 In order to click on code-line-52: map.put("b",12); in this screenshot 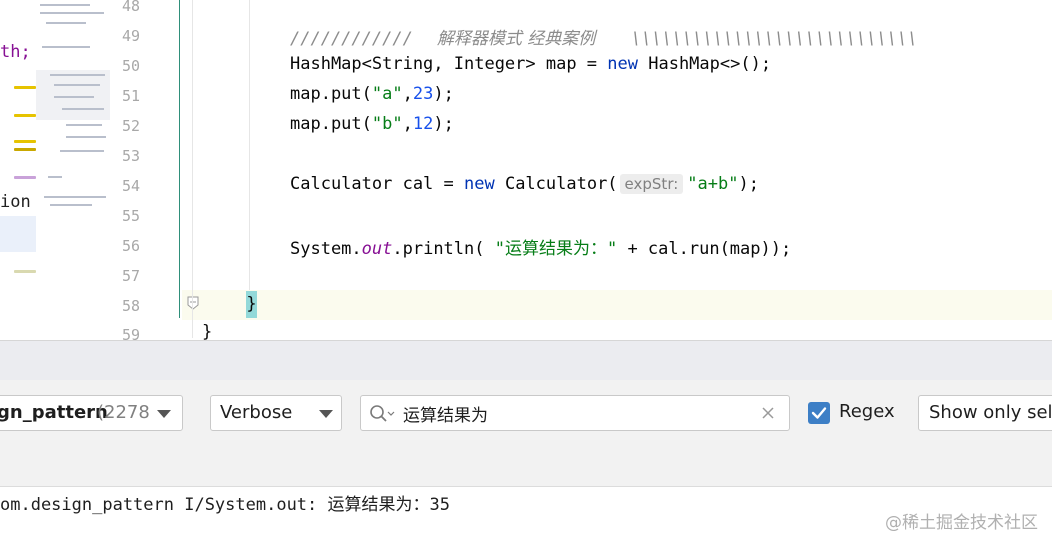, I will do `click(372, 124)`.